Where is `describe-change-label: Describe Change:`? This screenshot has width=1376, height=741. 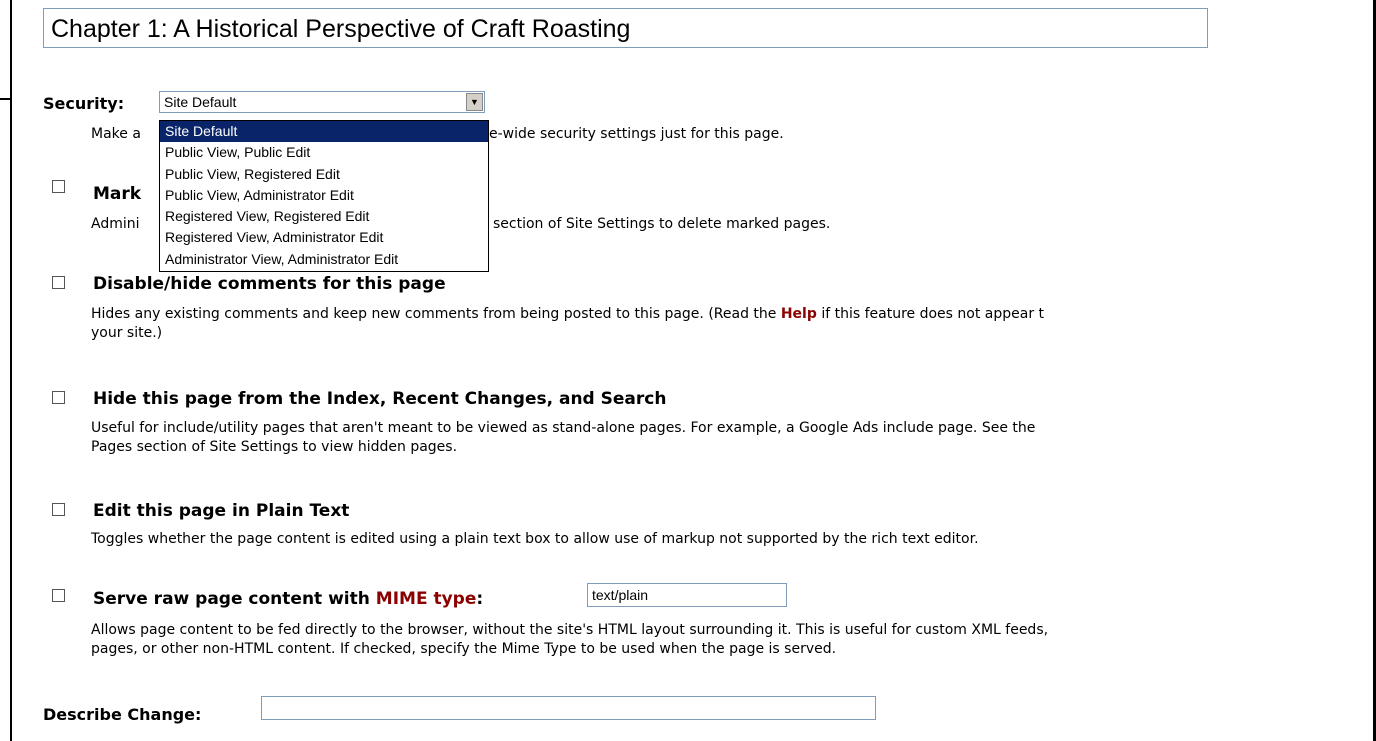
describe-change-label: Describe Change: is located at coordinates (122, 714).